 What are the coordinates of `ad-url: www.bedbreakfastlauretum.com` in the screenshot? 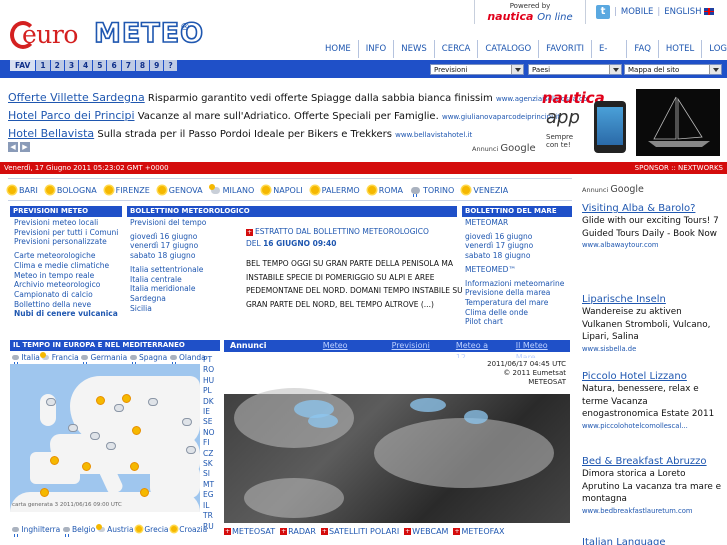 It's located at (652, 511).